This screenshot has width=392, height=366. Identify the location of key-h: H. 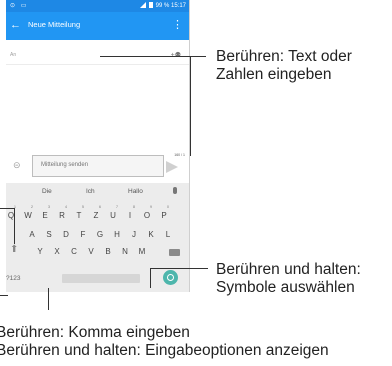
(117, 234).